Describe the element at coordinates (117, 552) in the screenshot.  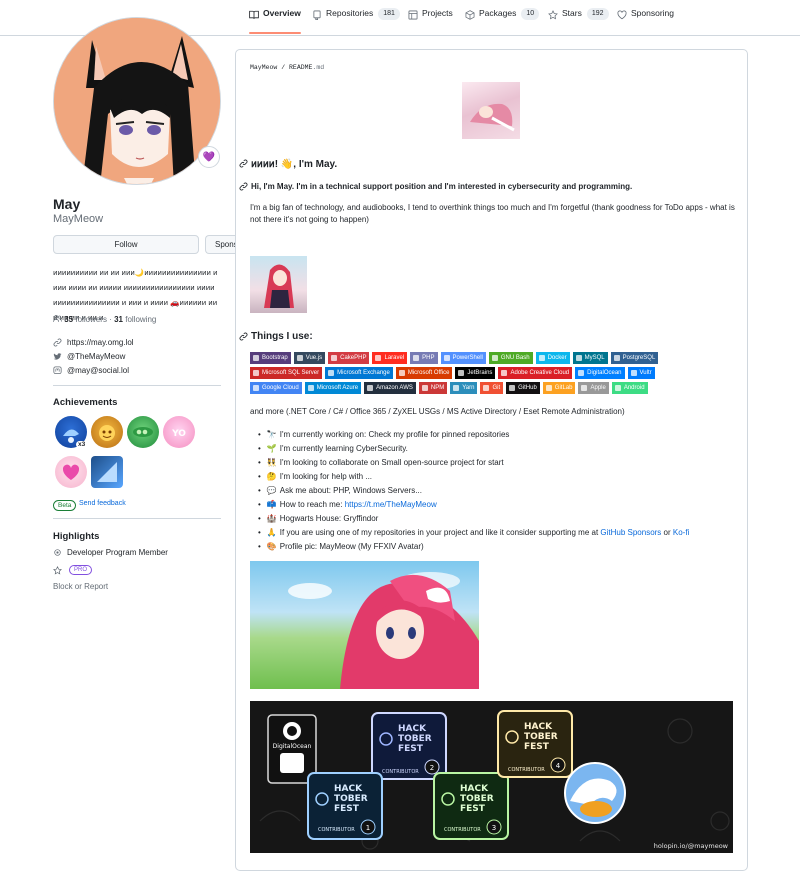
I see `developer-program-label: Developer Program Member` at that location.